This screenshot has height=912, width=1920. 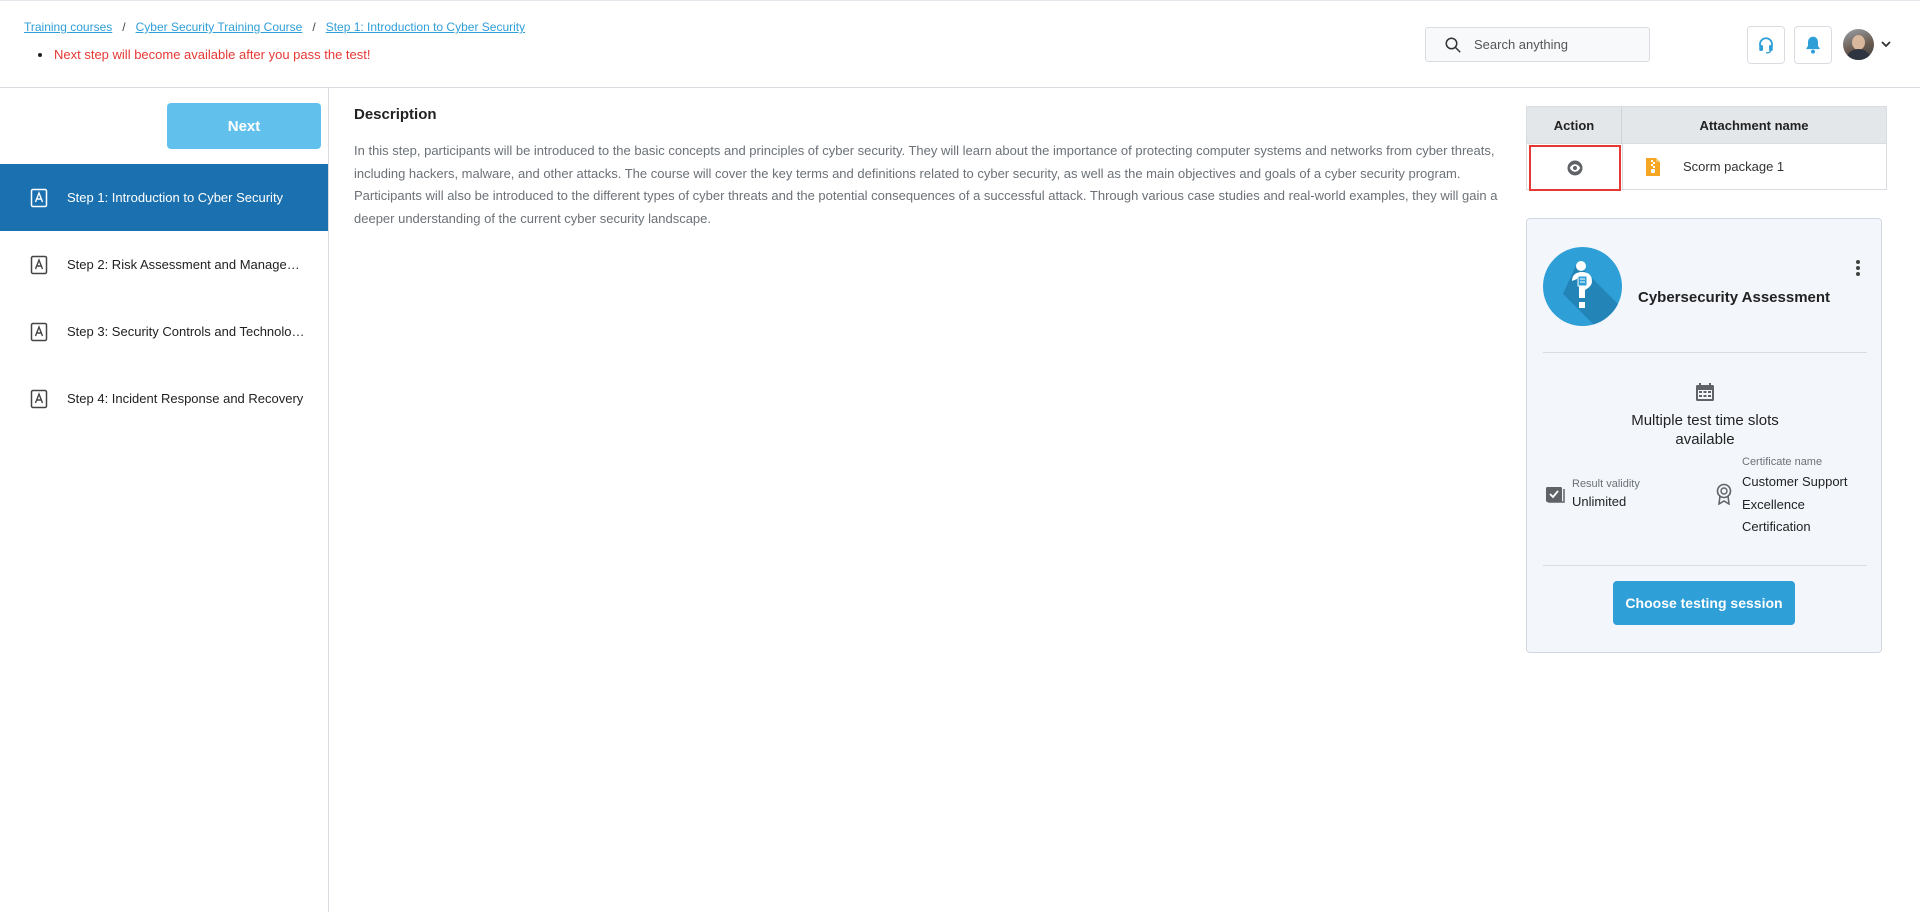 I want to click on breadcrumb-current-step: Step 1: Introduction to Cyber Security, so click(x=425, y=27).